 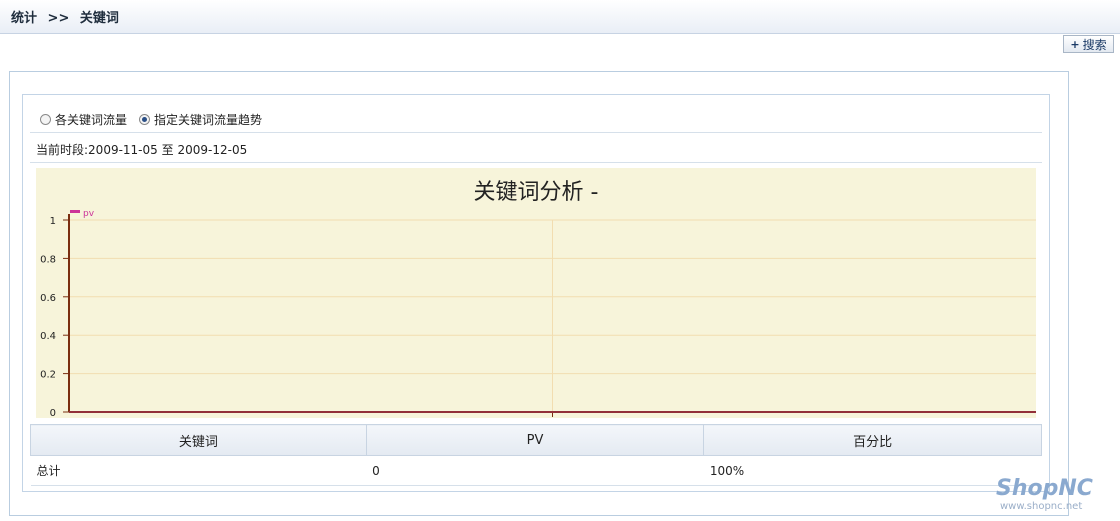 I want to click on period-to: 至, so click(x=167, y=150).